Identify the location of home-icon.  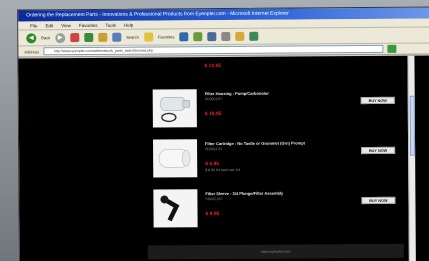
(103, 37).